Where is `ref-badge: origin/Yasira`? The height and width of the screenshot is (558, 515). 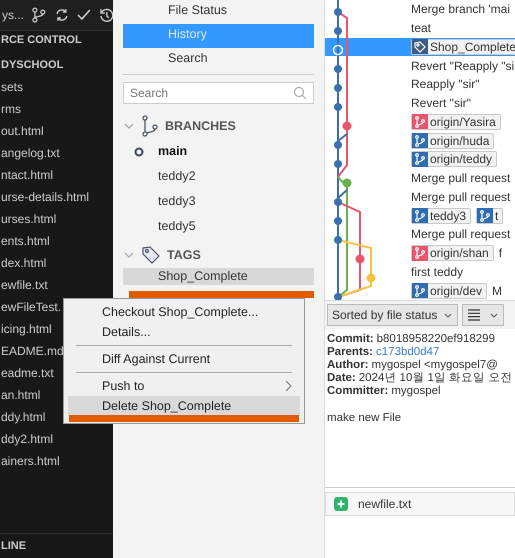
ref-badge: origin/Yasira is located at coordinates (456, 122).